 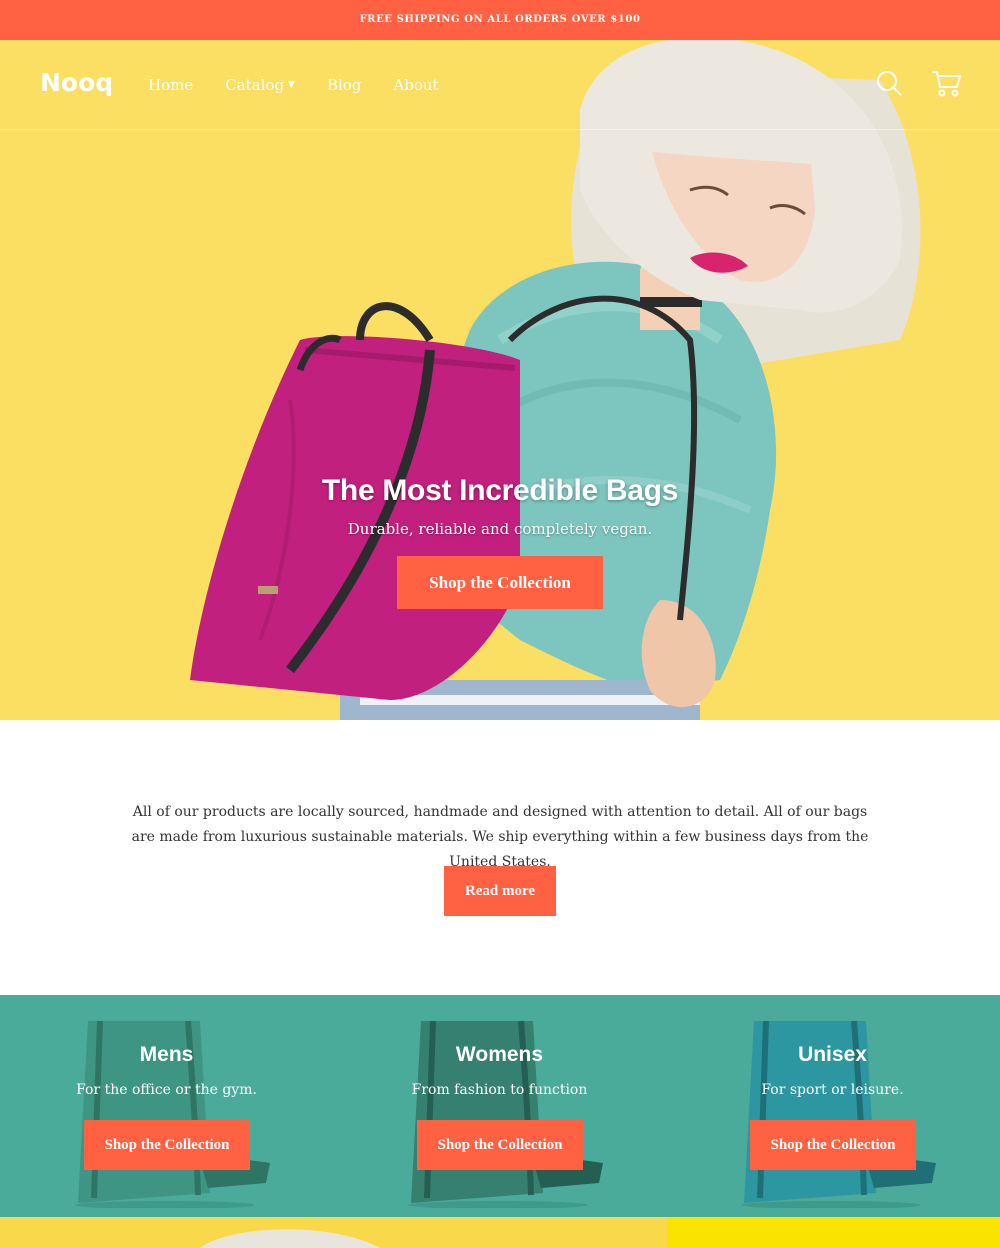 I want to click on hero-title: The Most Incredible Bags, so click(x=500, y=490).